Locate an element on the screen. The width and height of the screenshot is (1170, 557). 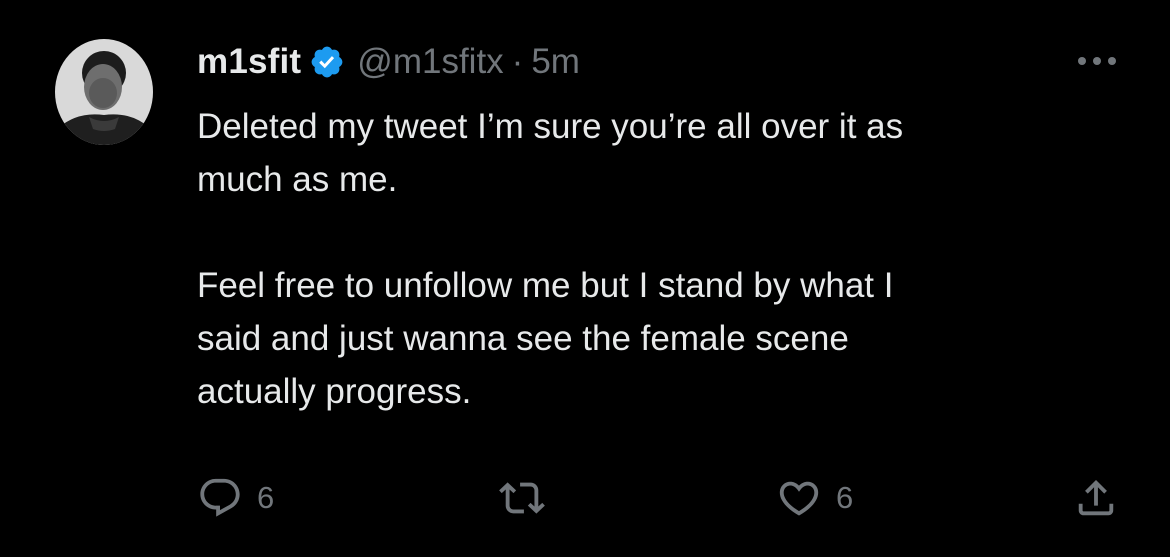
timestamp: 5m is located at coordinates (555, 62).